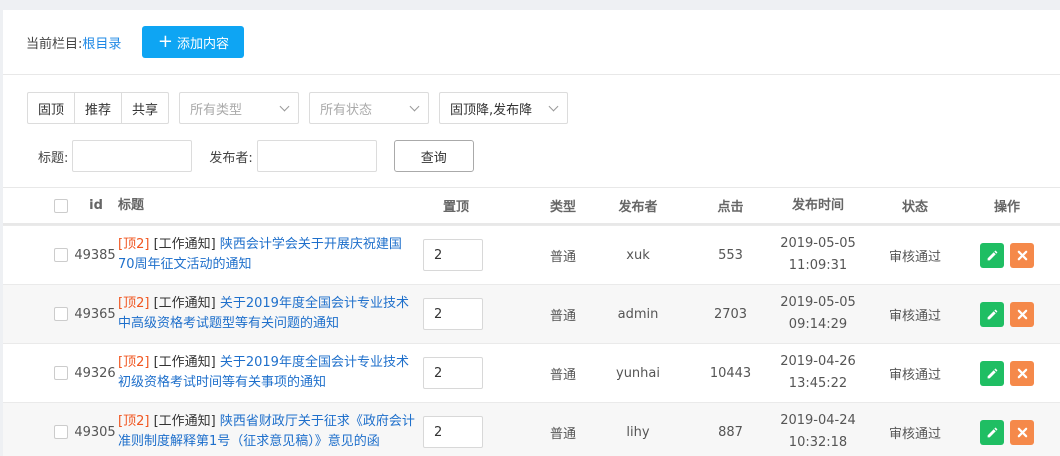 This screenshot has width=1060, height=456. I want to click on select-all-checkbox, so click(61, 205).